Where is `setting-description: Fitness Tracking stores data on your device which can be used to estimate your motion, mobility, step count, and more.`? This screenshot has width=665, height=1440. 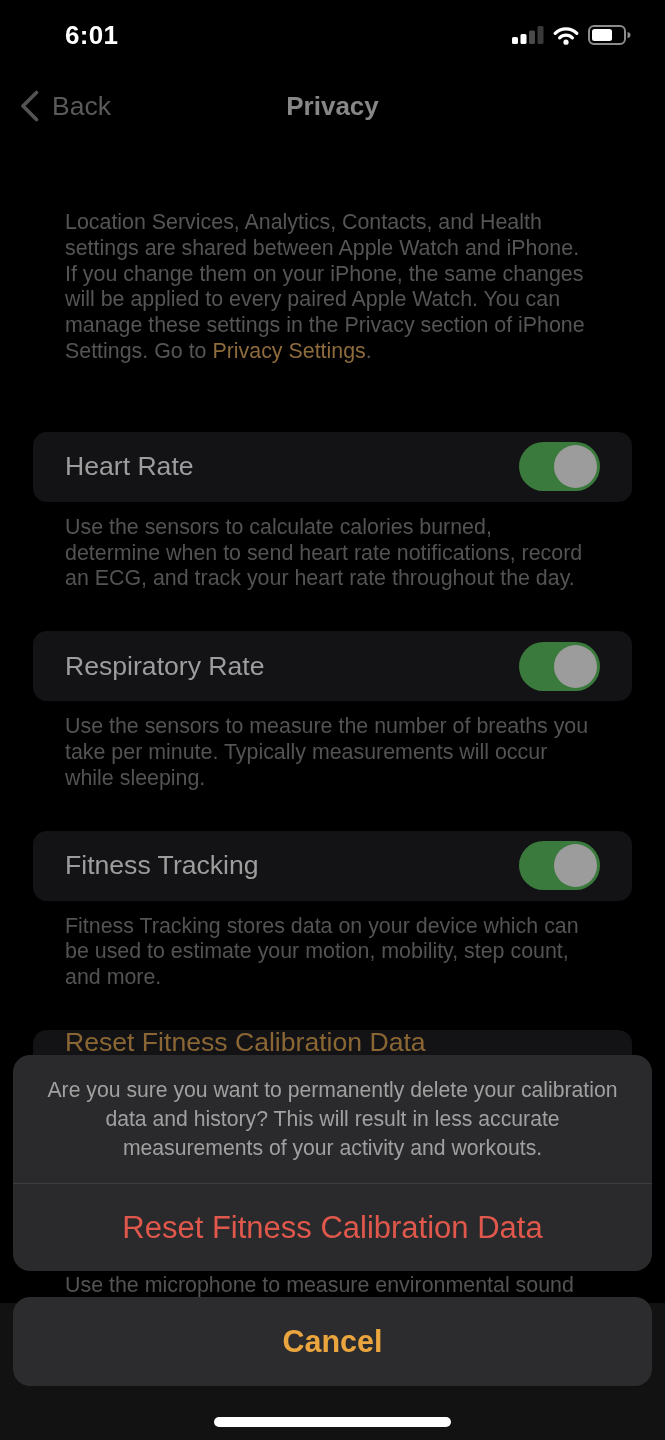
setting-description: Fitness Tracking stores data on your device which can be used to estimate your motion, mobility, step count, and more. is located at coordinates (322, 952).